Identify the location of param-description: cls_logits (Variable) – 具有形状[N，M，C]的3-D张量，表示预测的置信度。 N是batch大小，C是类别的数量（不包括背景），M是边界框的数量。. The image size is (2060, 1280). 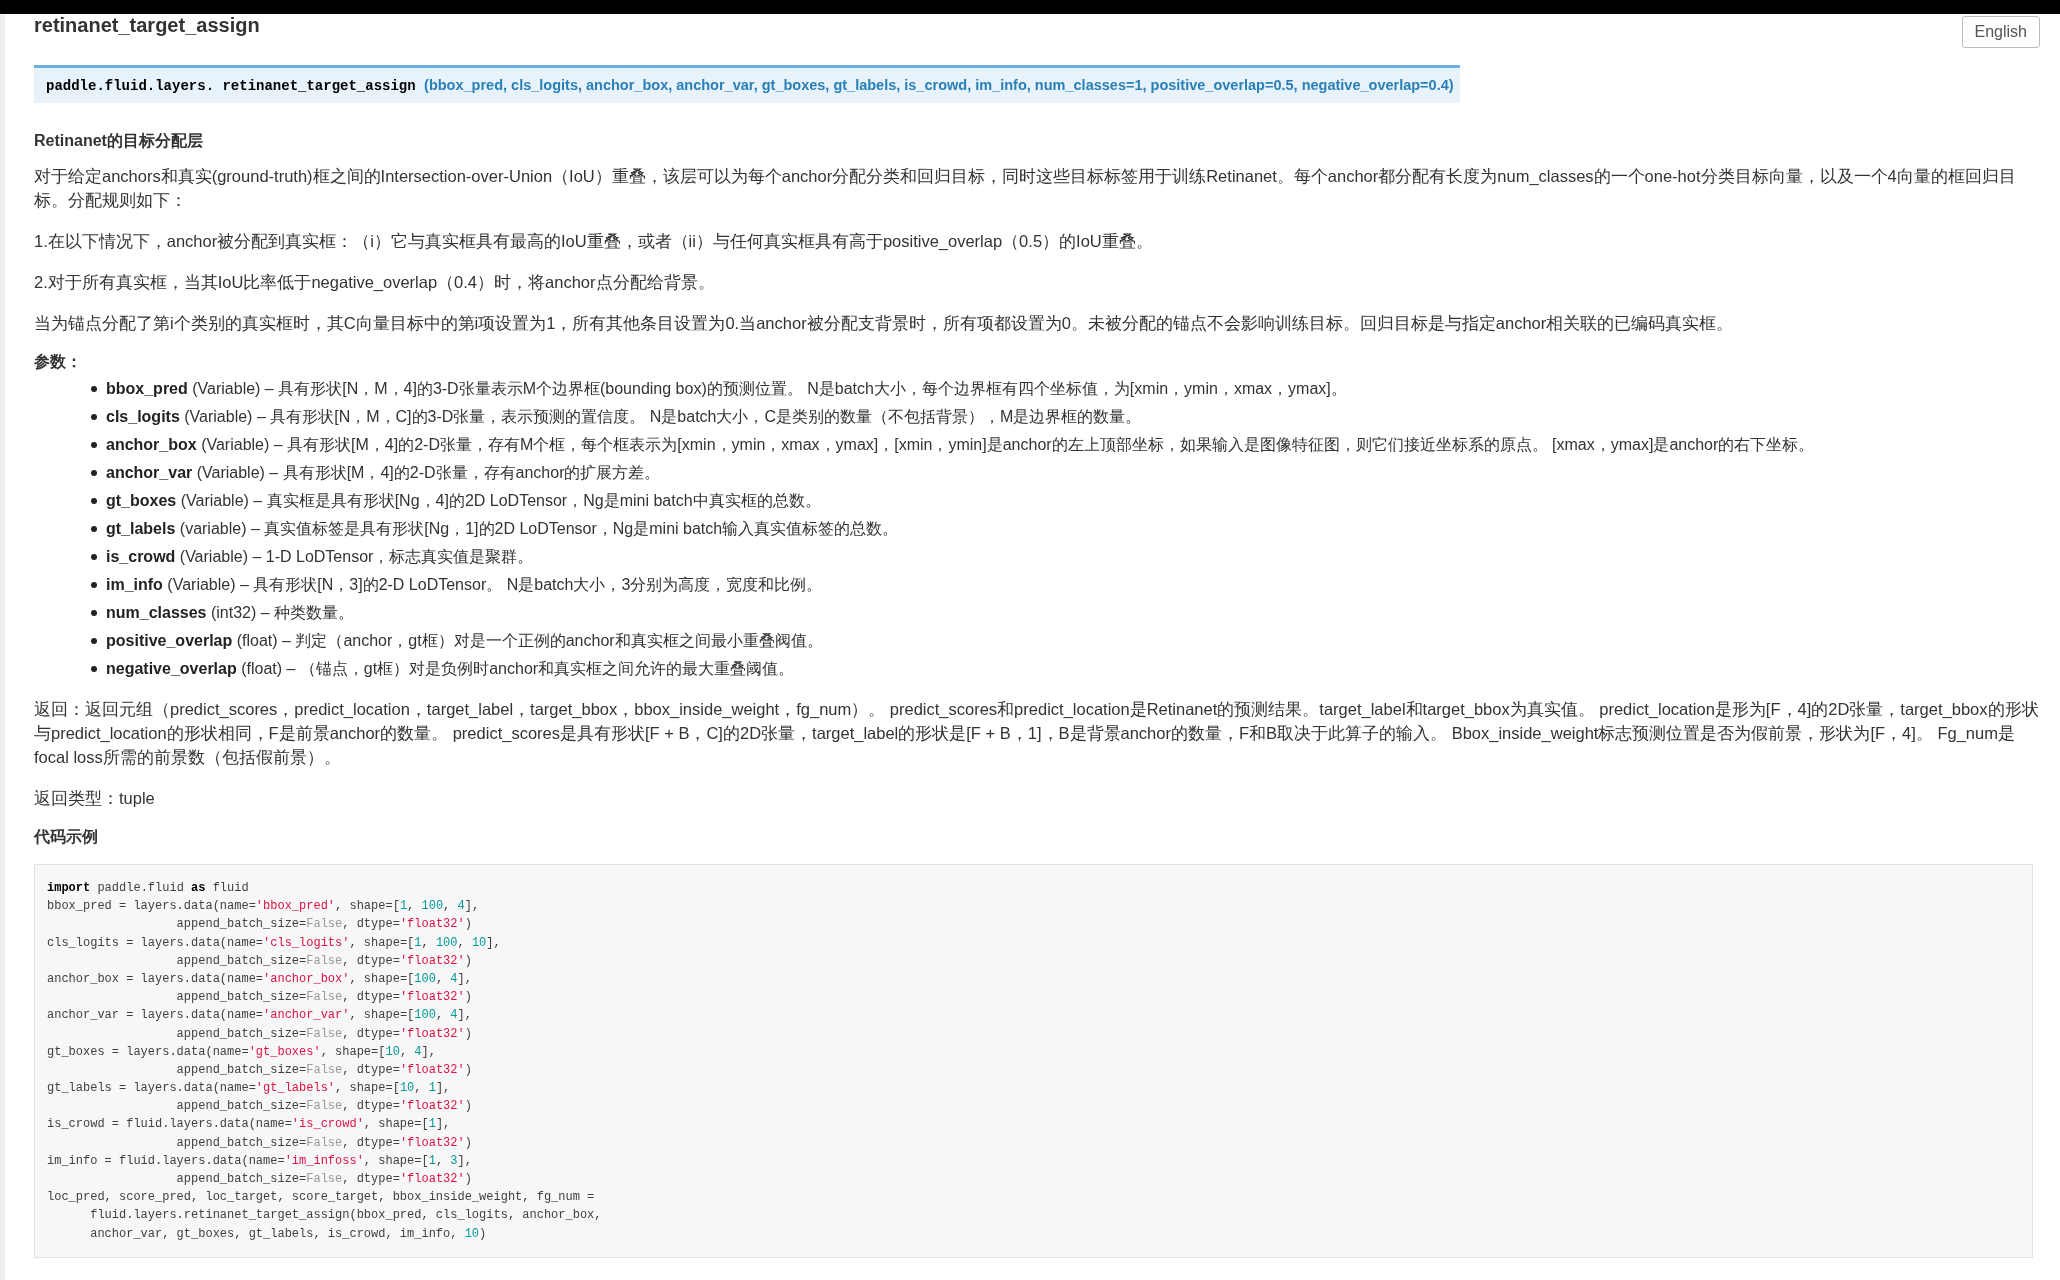
(624, 417).